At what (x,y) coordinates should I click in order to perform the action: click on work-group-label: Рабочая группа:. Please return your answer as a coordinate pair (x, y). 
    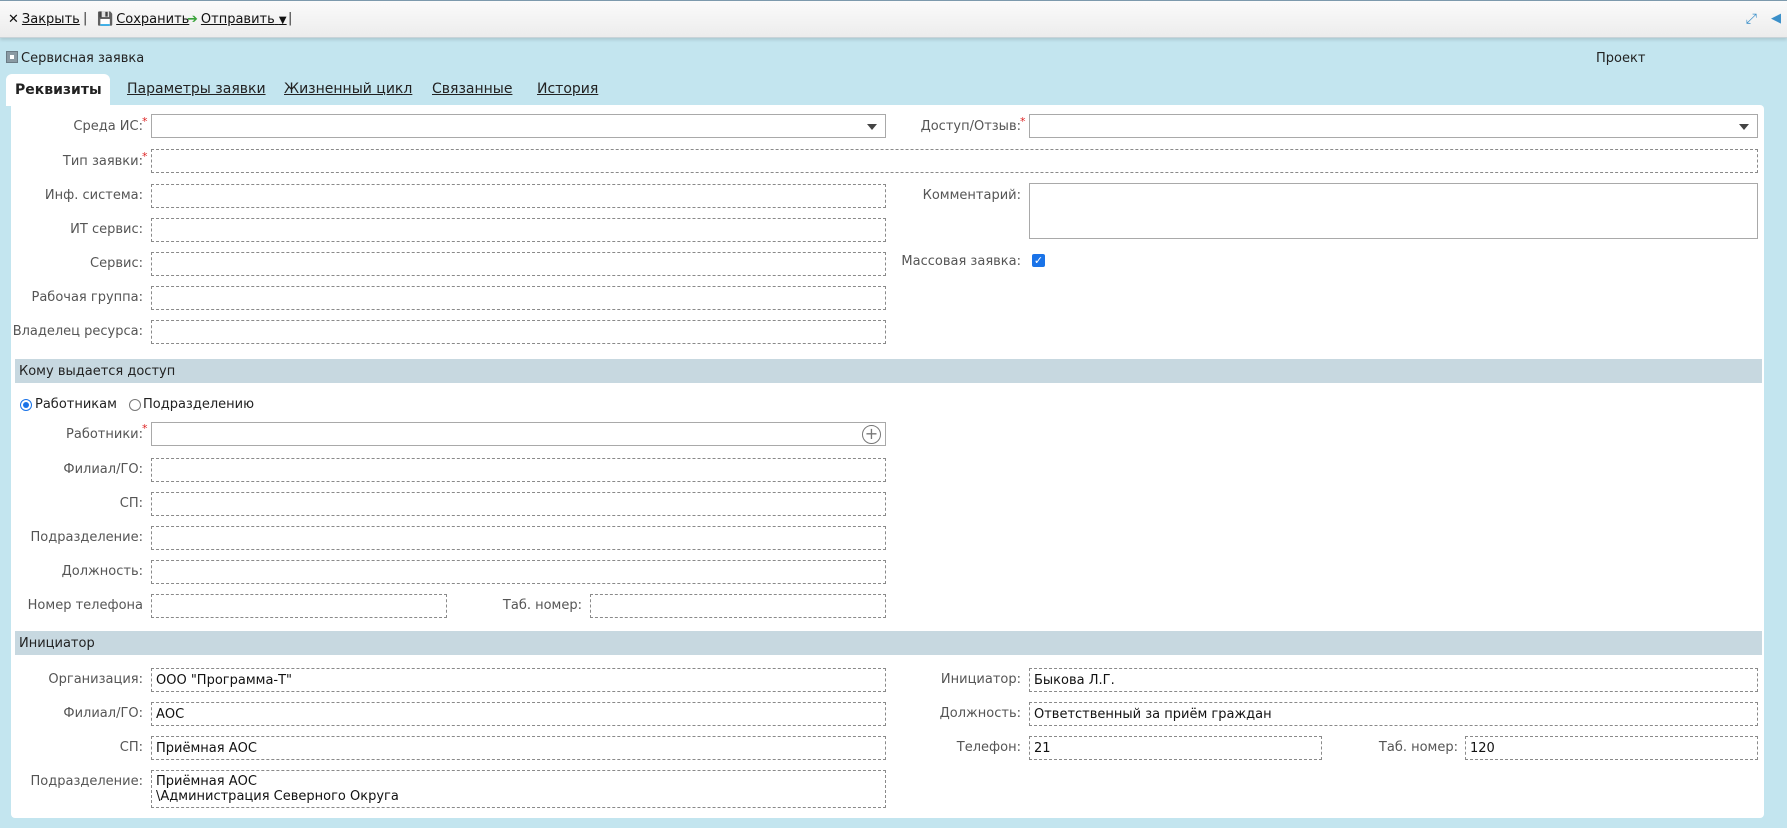
    Looking at the image, I should click on (87, 297).